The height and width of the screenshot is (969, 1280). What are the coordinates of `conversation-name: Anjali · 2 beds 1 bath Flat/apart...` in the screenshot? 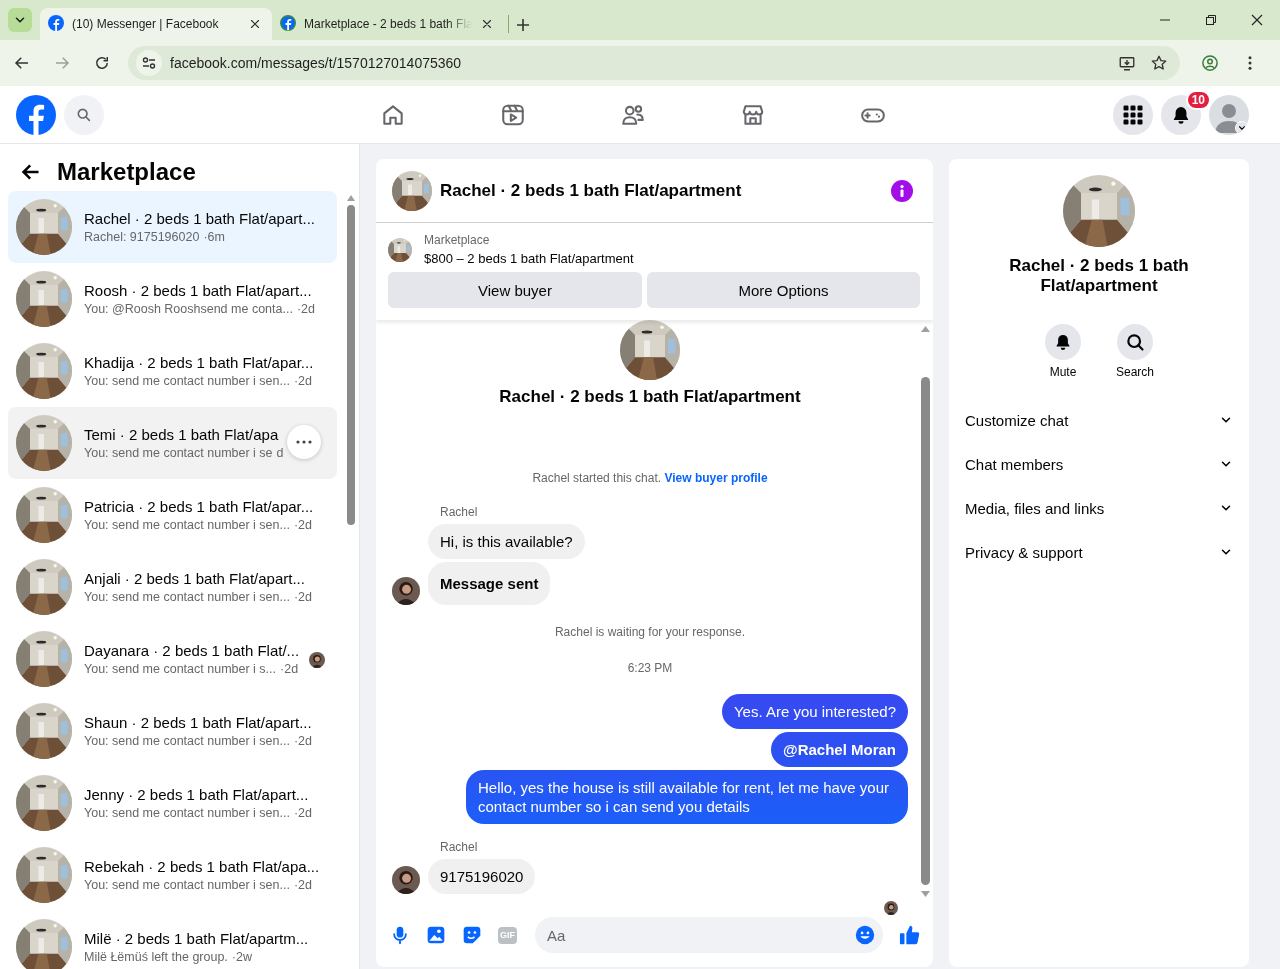 It's located at (194, 578).